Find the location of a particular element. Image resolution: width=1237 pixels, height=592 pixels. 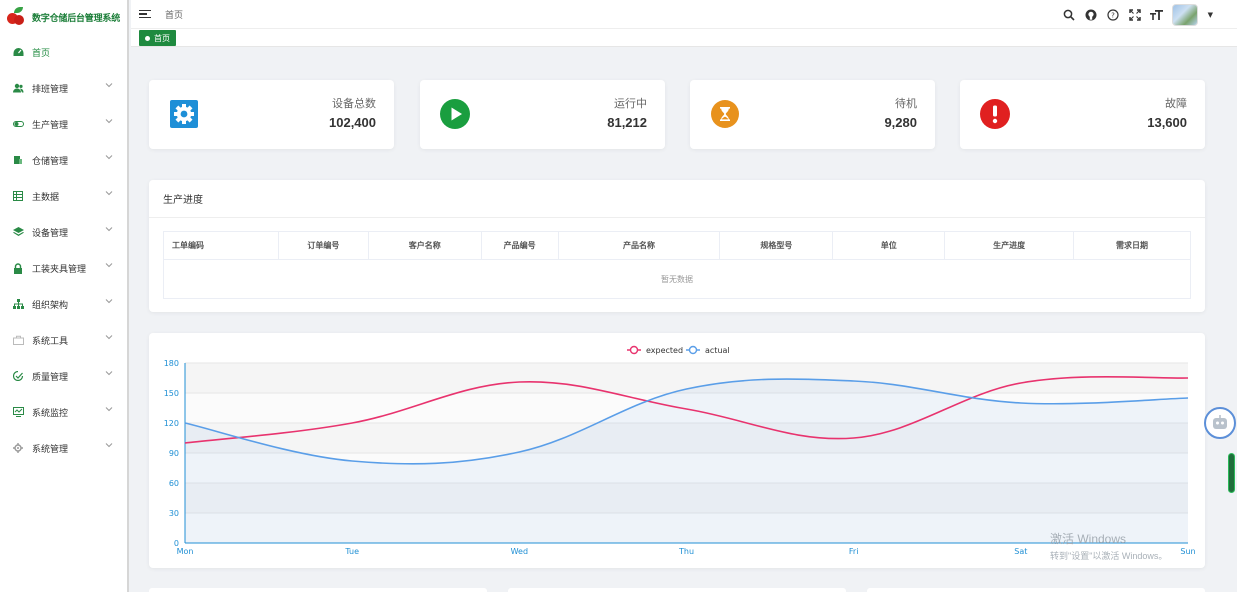

top-tools: ? ▼ is located at coordinates (1137, 15).